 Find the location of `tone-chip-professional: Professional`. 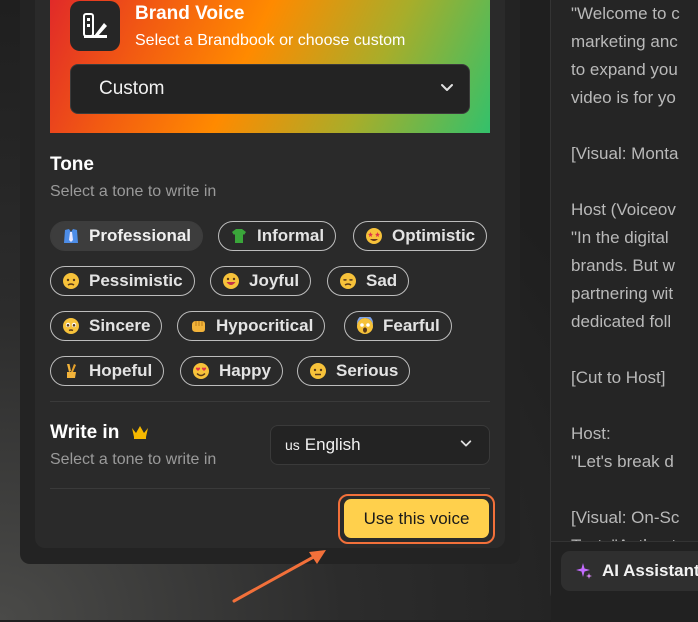

tone-chip-professional: Professional is located at coordinates (127, 236).